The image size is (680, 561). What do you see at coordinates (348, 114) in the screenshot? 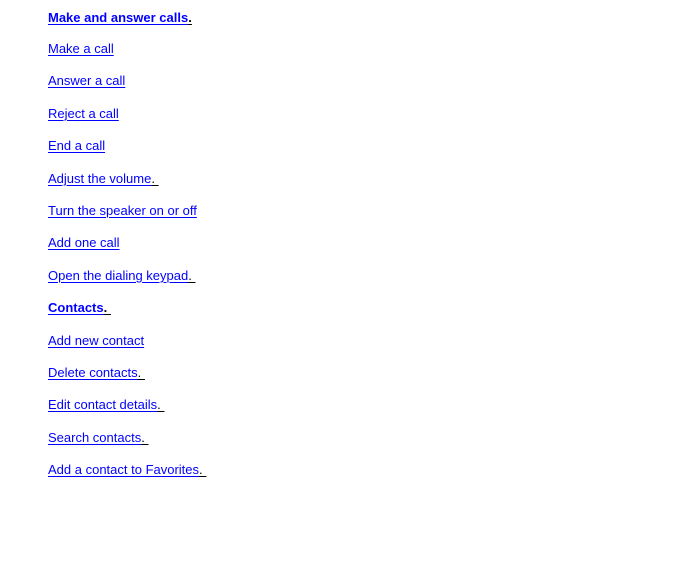
I see `toc-row: Reject a call` at bounding box center [348, 114].